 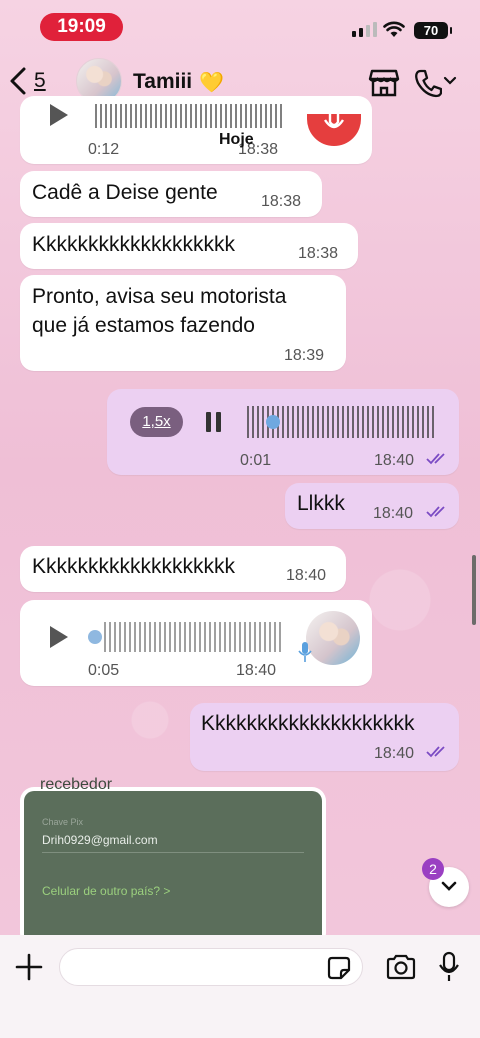 I want to click on image-message, so click(x=173, y=867).